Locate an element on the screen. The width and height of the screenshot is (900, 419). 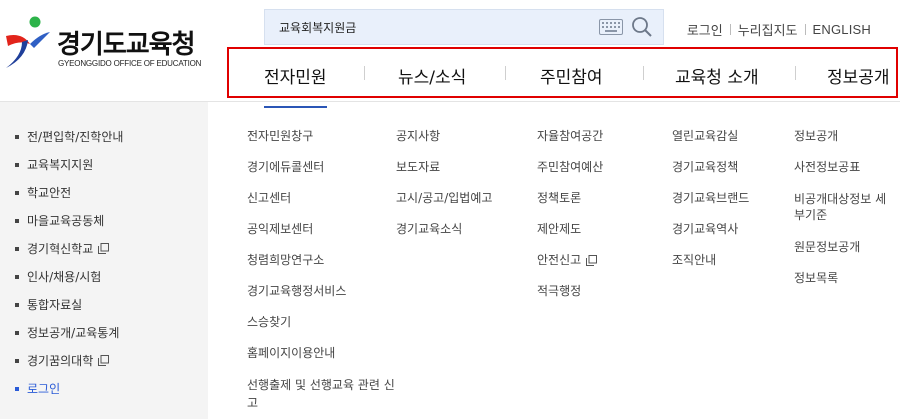
submenu-link-label: 안전신고 is located at coordinates (559, 260).